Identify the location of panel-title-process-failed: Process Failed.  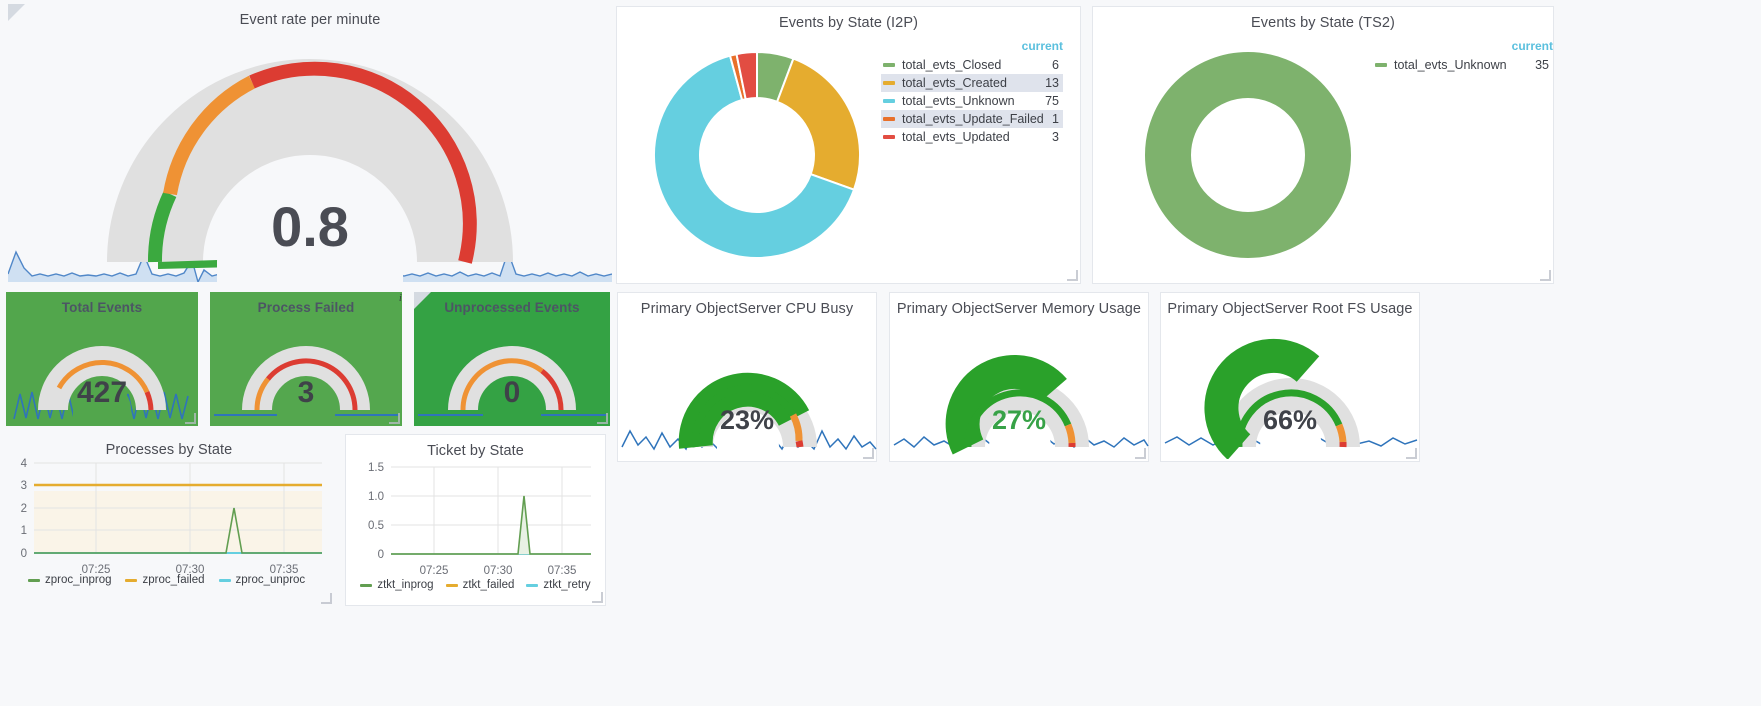
(306, 307).